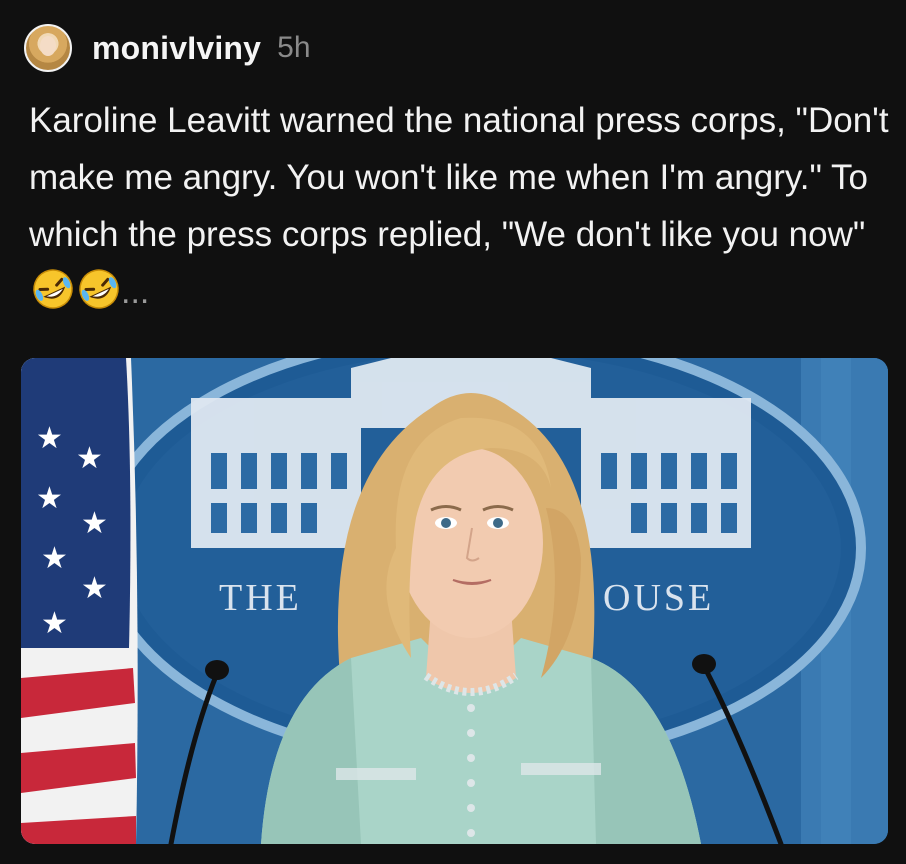 This screenshot has width=906, height=864. Describe the element at coordinates (176, 48) in the screenshot. I see `username-link: monivIviny` at that location.